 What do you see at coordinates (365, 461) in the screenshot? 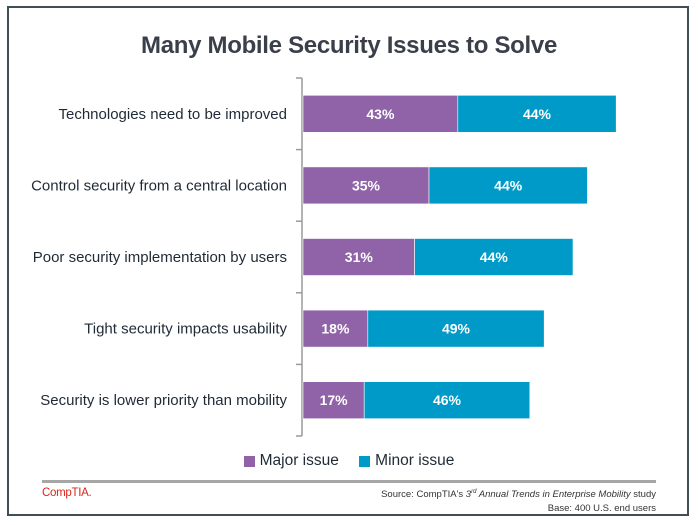
I see `legend-swatch-minor` at bounding box center [365, 461].